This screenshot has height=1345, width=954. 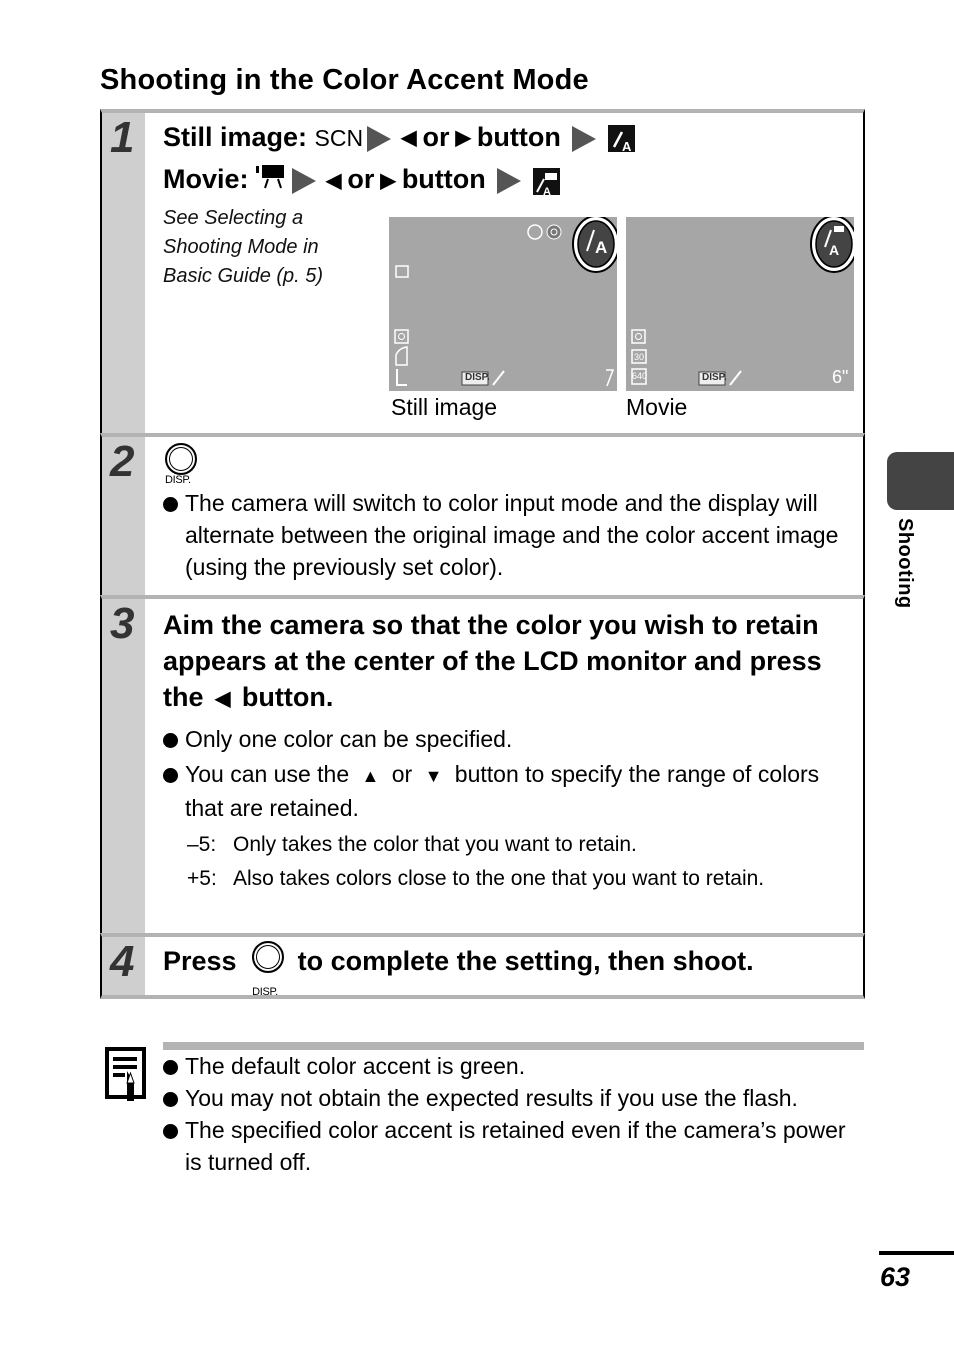 What do you see at coordinates (840, 377) in the screenshot?
I see `lcd-time-remaining: 6"` at bounding box center [840, 377].